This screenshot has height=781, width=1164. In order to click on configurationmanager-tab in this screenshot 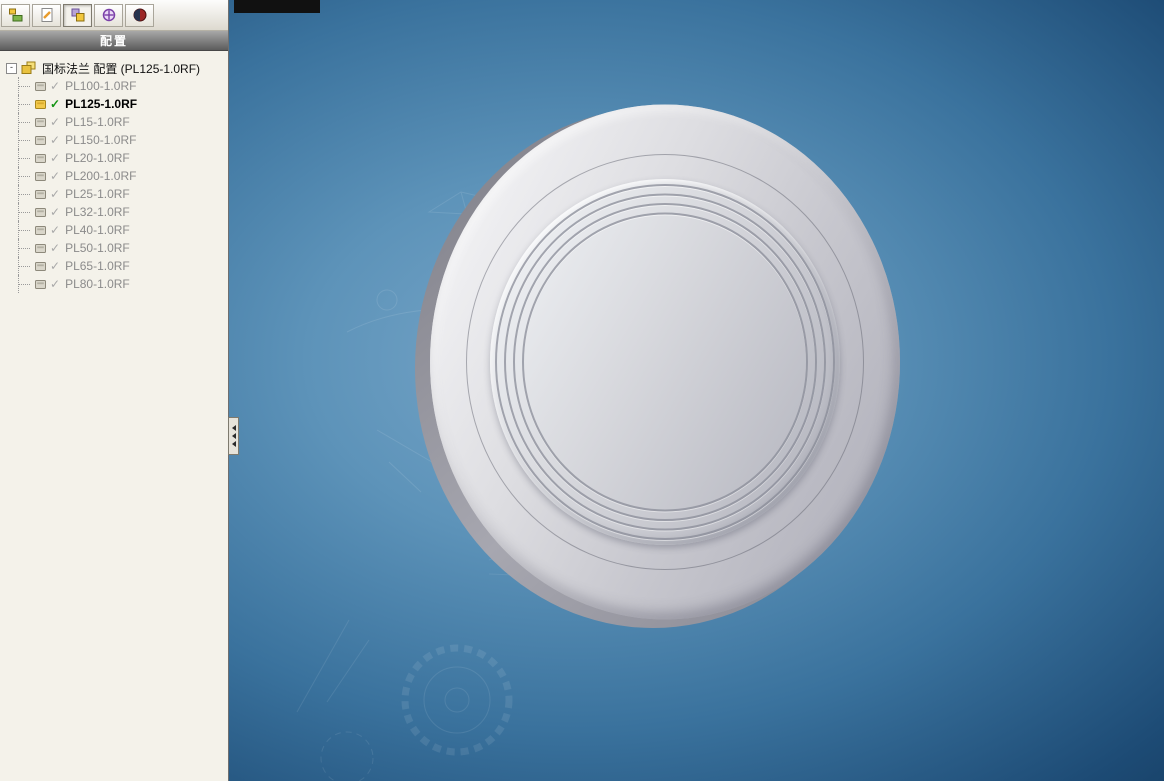, I will do `click(77, 15)`.